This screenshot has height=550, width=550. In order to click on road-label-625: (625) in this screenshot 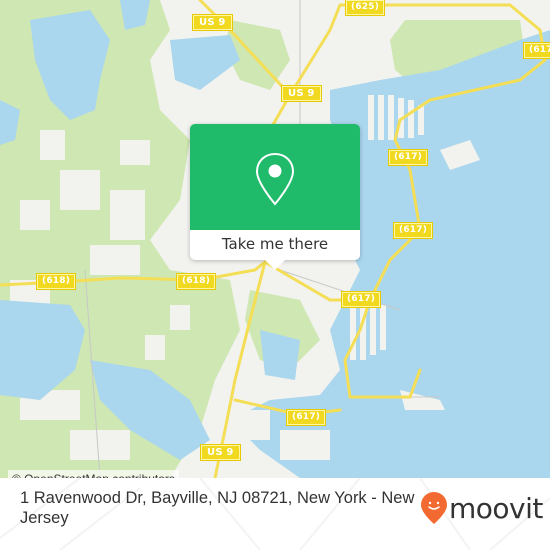, I will do `click(365, 7)`.